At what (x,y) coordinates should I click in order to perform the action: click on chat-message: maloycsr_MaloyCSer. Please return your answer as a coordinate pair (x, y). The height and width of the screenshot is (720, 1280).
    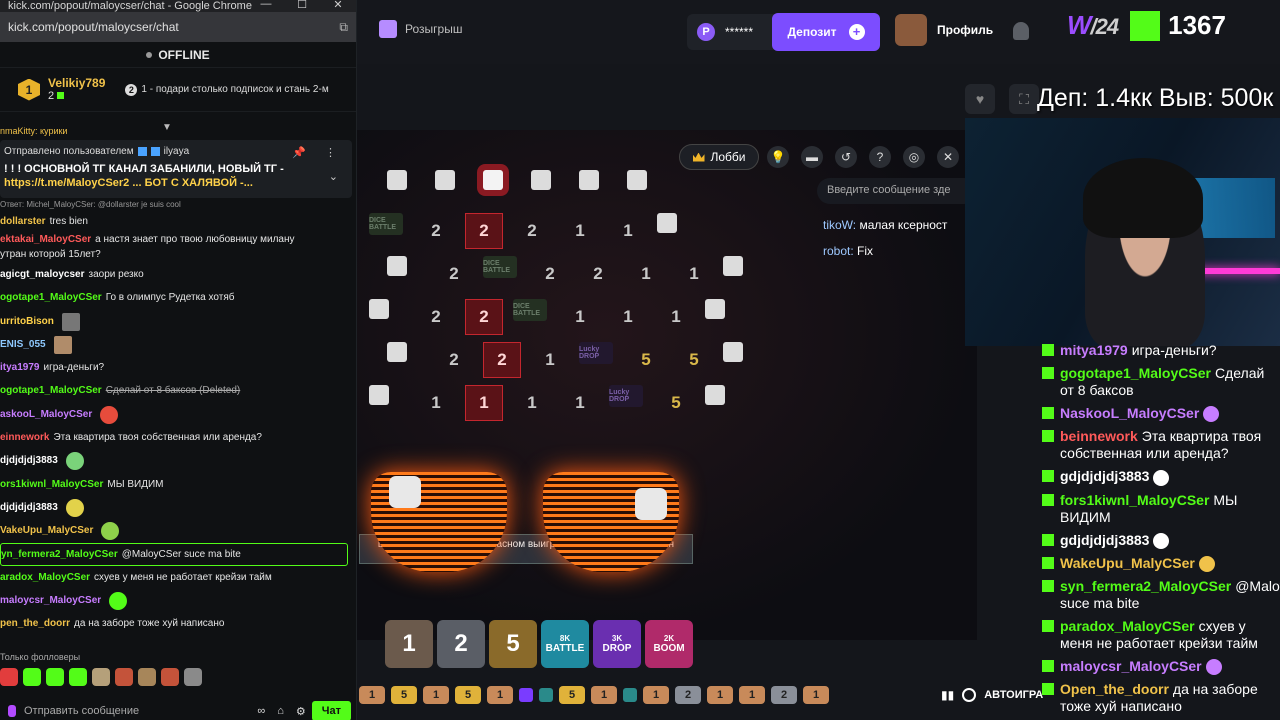
    Looking at the image, I should click on (178, 600).